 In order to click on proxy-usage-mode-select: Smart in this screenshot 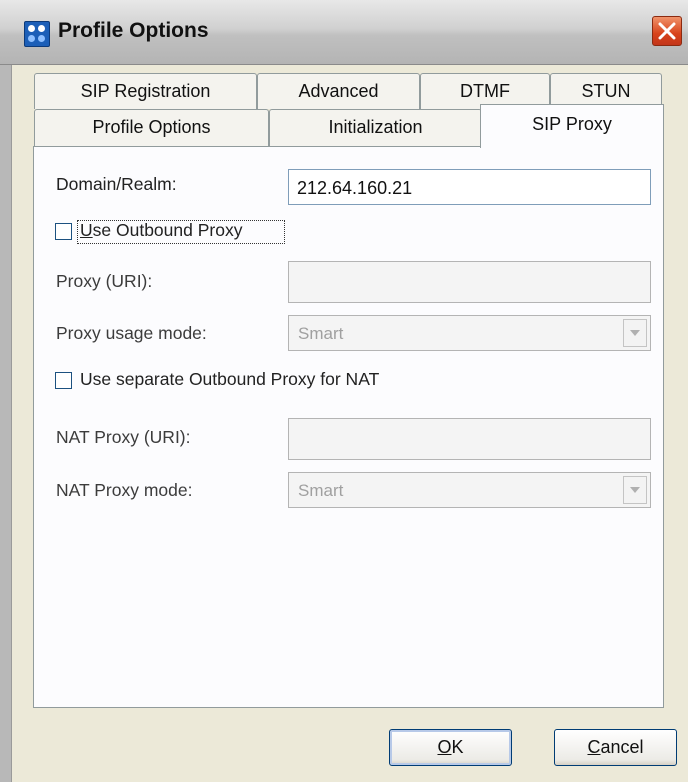, I will do `click(469, 333)`.